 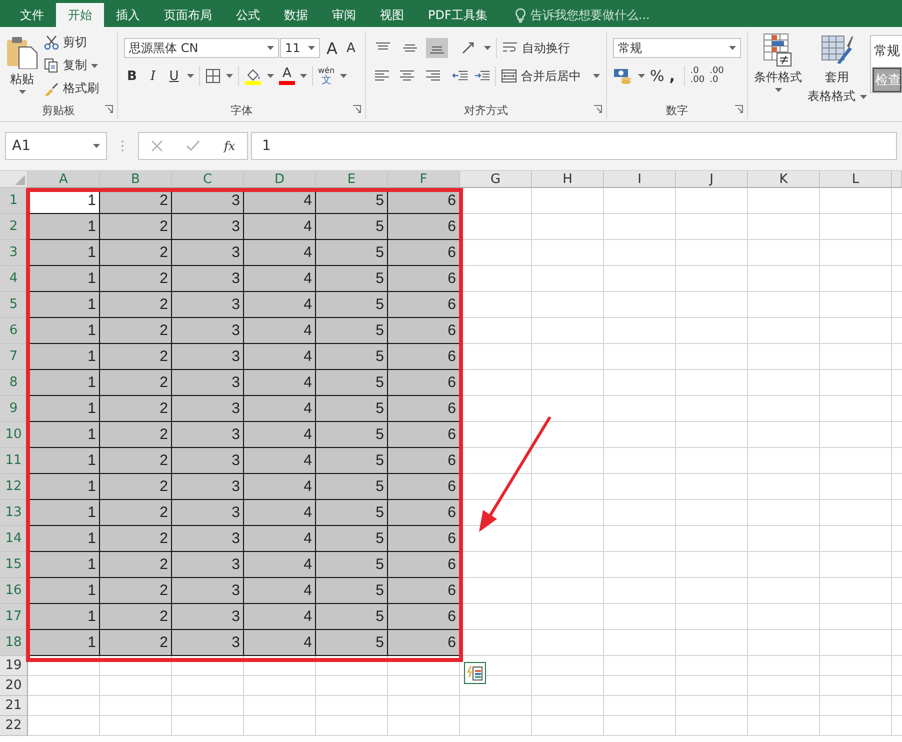 I want to click on table-cell: 1, so click(x=64, y=565).